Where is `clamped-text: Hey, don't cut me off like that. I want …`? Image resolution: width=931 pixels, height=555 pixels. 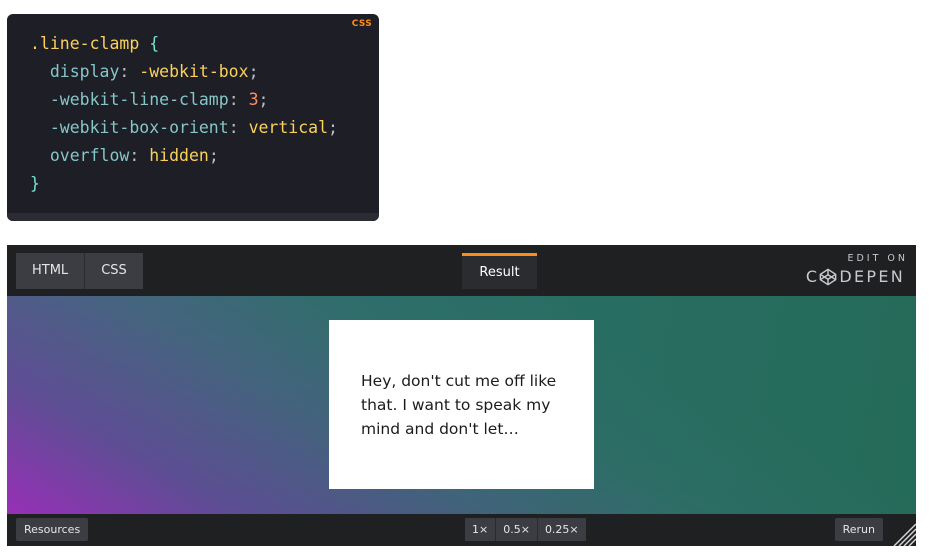
clamped-text: Hey, don't cut me off like that. I want … is located at coordinates (459, 405).